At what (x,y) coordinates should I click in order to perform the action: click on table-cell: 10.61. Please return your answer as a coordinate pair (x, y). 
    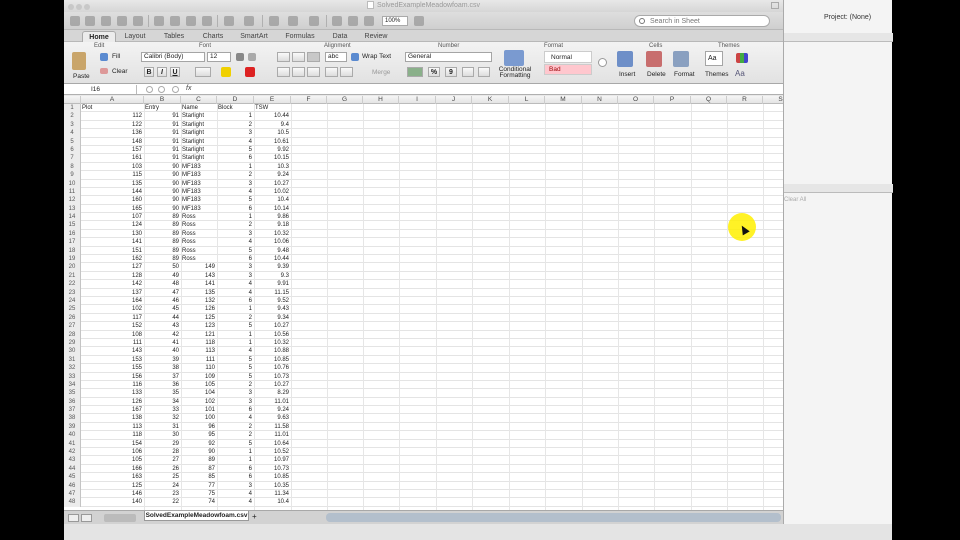
    Looking at the image, I should click on (272, 142).